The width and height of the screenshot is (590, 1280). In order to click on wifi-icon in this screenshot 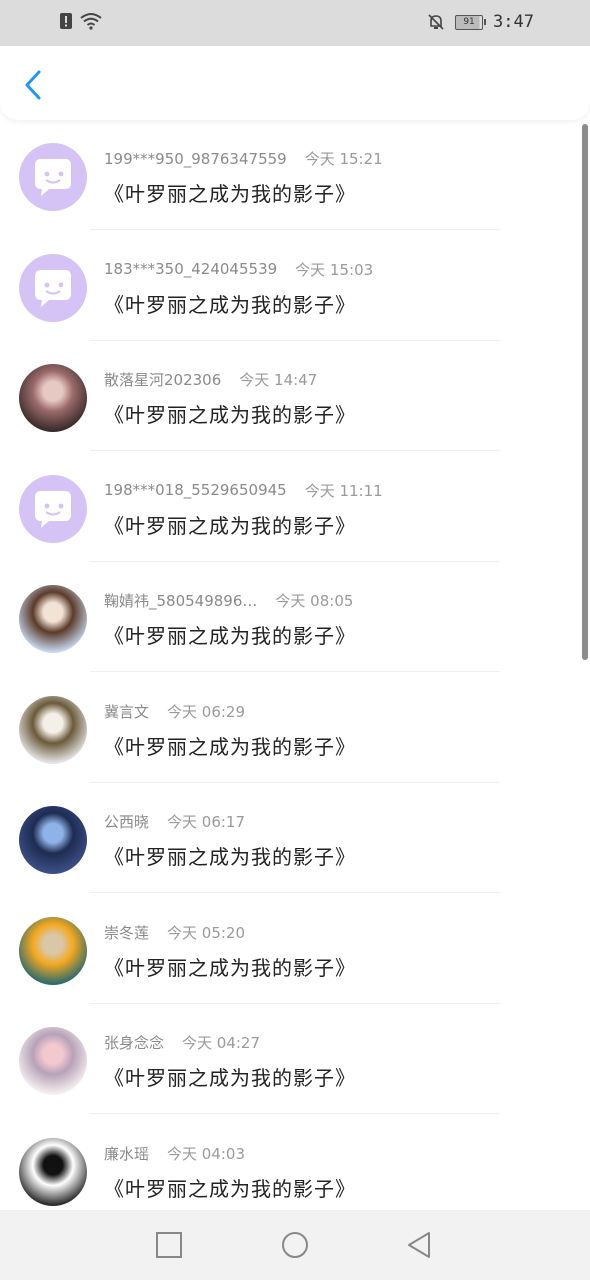, I will do `click(91, 21)`.